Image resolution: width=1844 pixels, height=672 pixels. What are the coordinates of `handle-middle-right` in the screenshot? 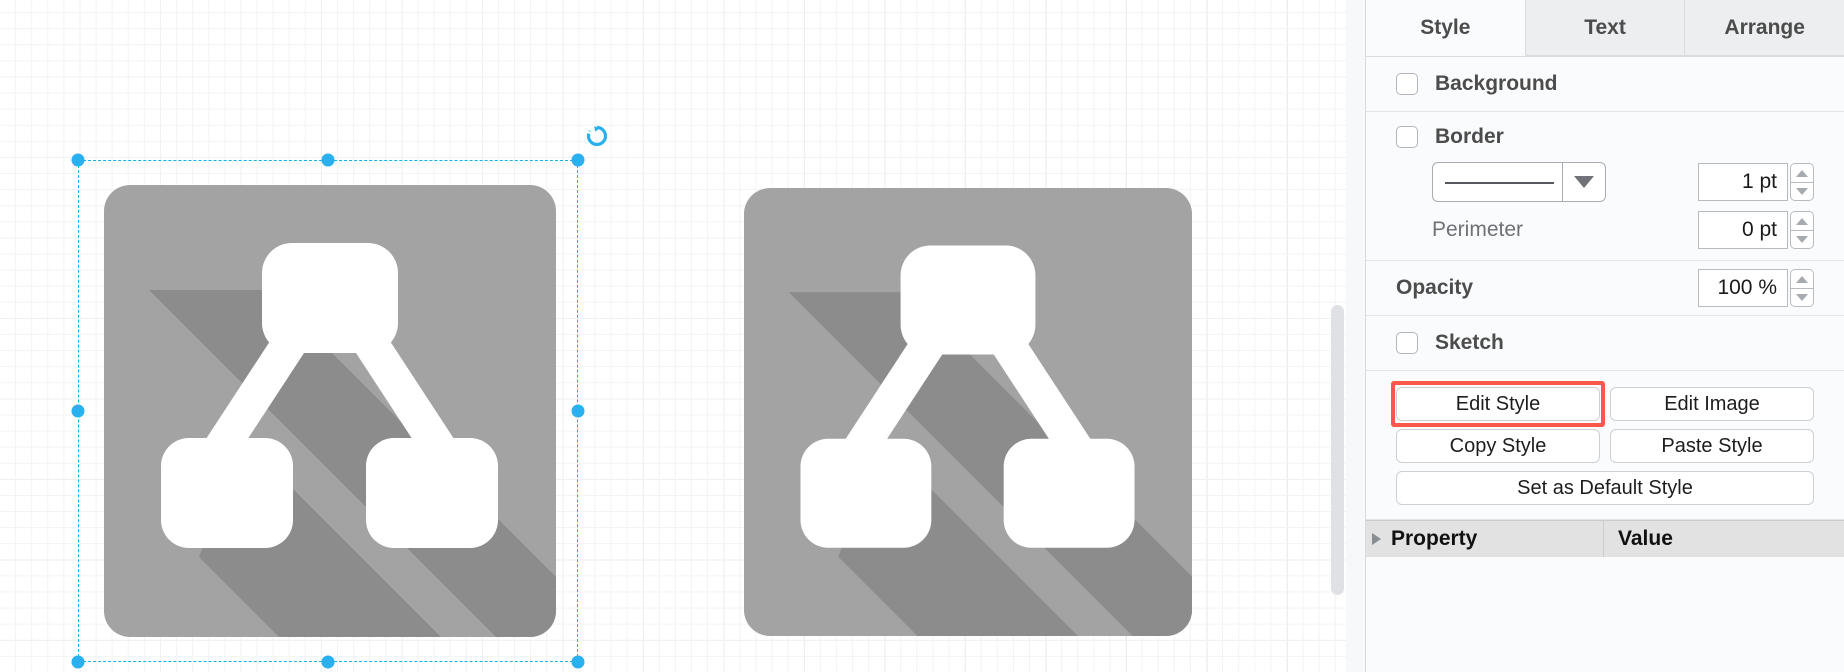 It's located at (578, 411).